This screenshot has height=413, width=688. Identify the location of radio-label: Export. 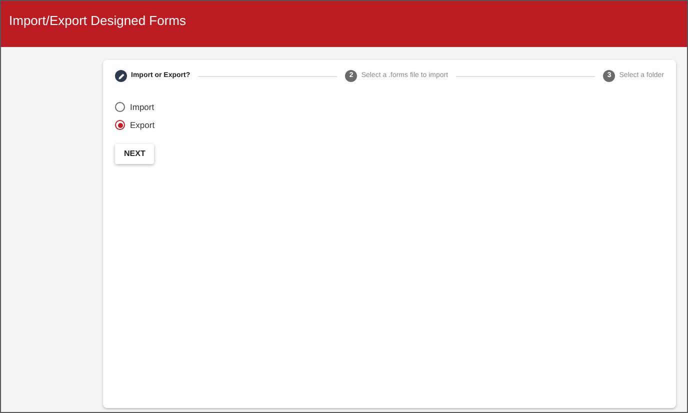
(142, 125).